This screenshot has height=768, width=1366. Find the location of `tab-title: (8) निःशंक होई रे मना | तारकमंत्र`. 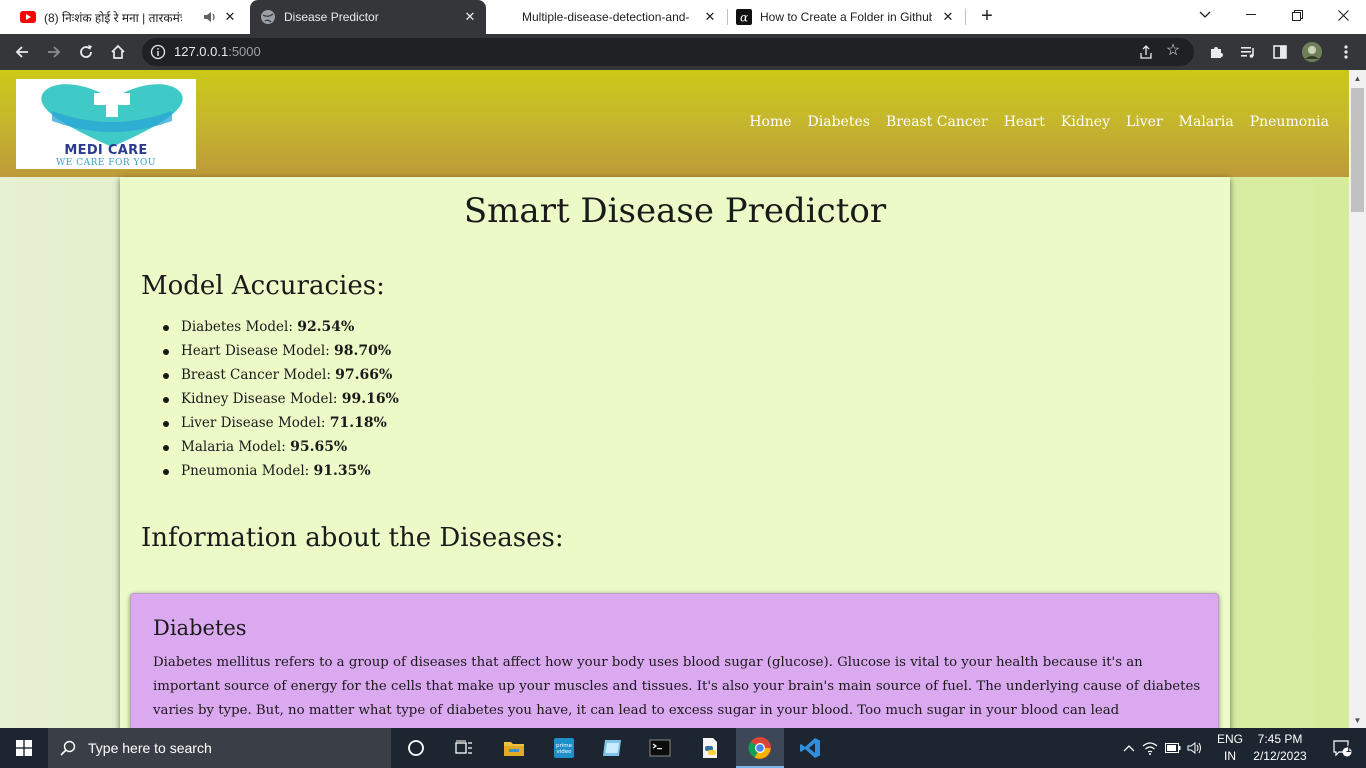

tab-title: (8) निःशंक होई रे मना | तारकमंत्र is located at coordinates (113, 17).